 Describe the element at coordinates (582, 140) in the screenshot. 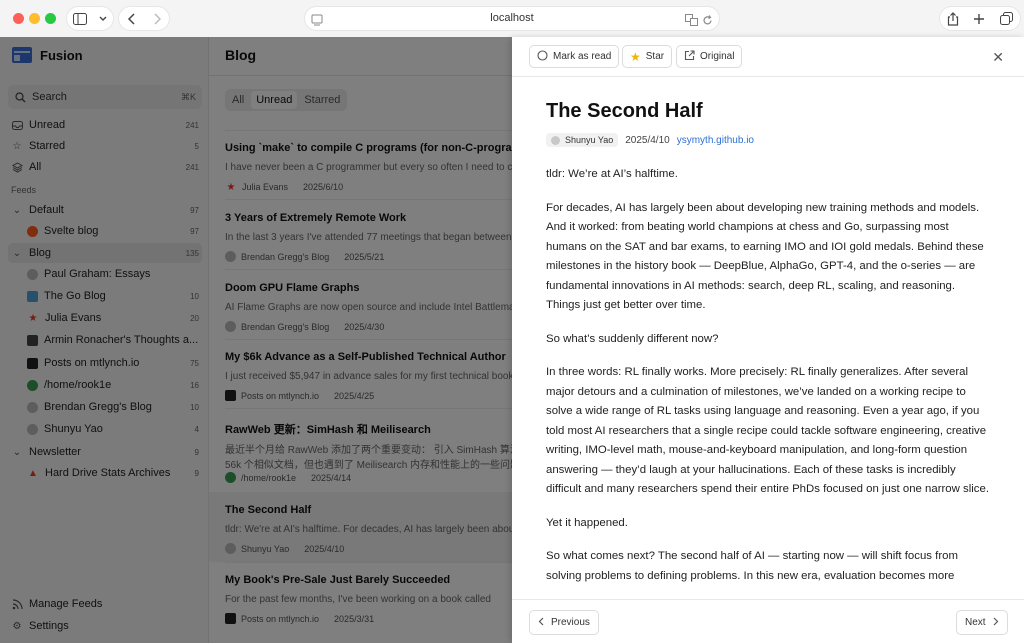

I see `author-chip: Shunyu Yao` at that location.